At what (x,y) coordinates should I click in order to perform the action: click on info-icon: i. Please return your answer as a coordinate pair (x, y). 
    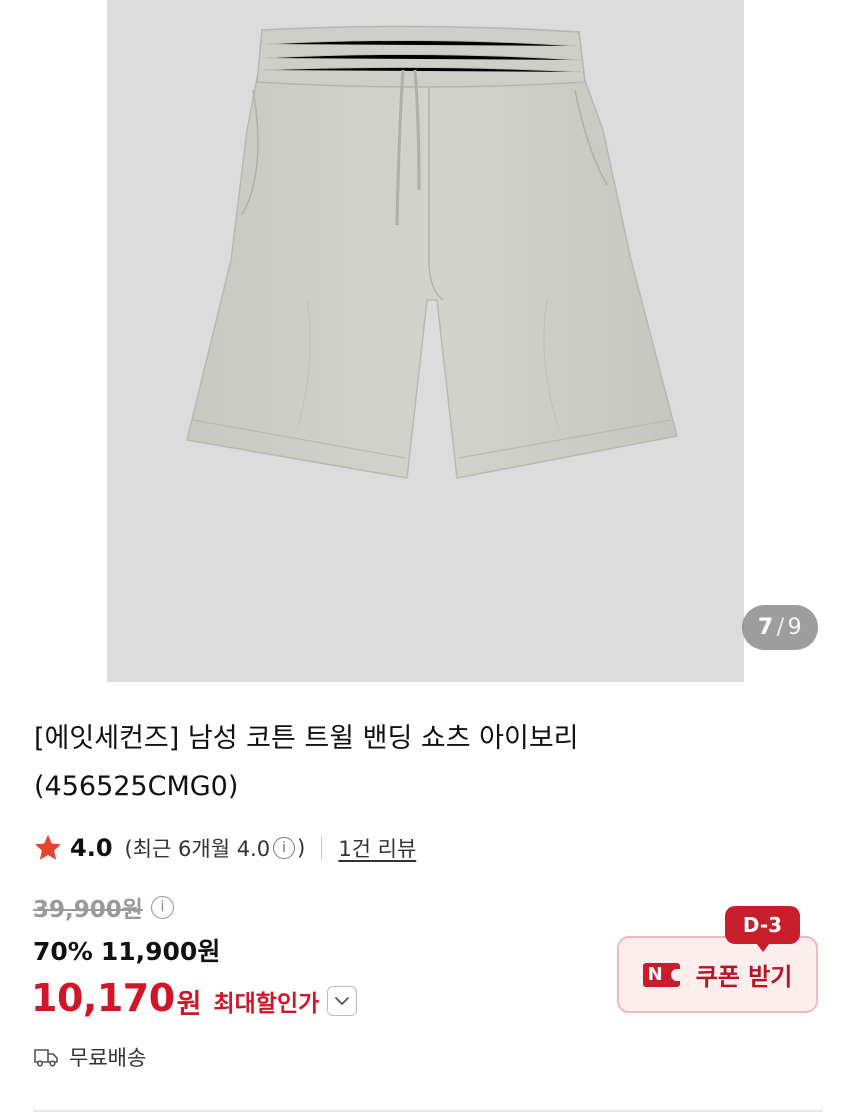
    Looking at the image, I should click on (284, 848).